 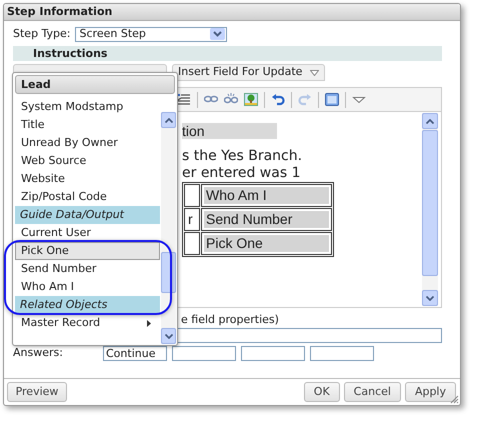 What do you see at coordinates (243, 156) in the screenshot?
I see `editor-text: s the Yes Branch.` at bounding box center [243, 156].